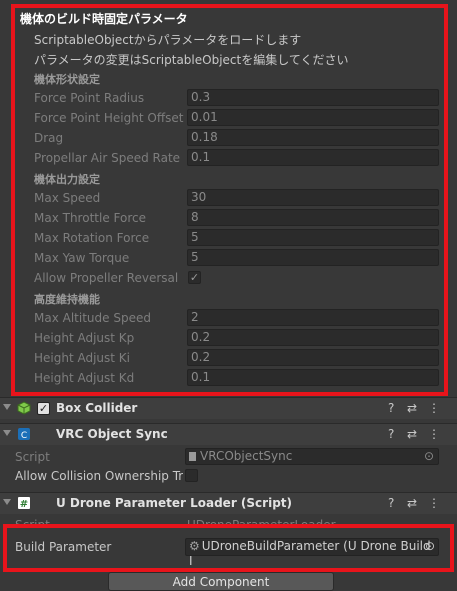 The image size is (457, 591). I want to click on allow-collision-ownership-checkbox, so click(191, 475).